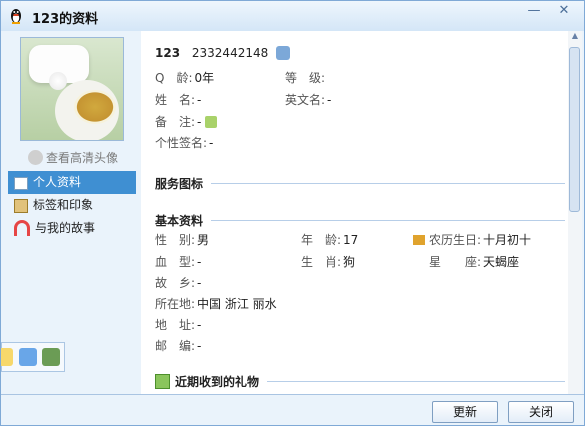 The height and width of the screenshot is (426, 585). I want to click on qq-number: 2332442148, so click(230, 53).